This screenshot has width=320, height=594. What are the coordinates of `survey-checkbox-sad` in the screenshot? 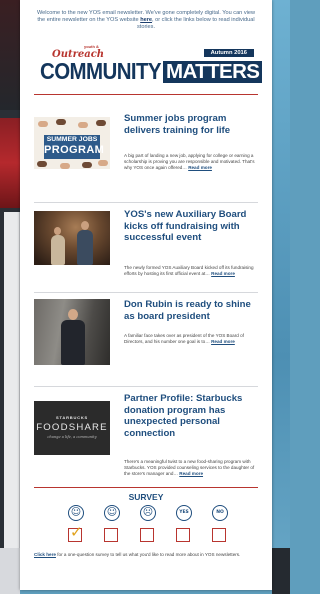 It's located at (147, 535).